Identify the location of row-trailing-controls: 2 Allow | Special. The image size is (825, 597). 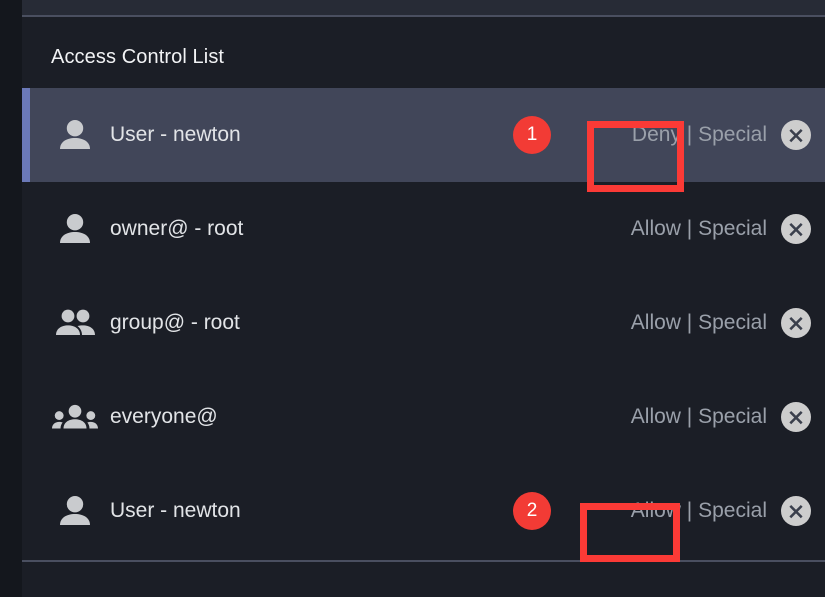
(662, 511).